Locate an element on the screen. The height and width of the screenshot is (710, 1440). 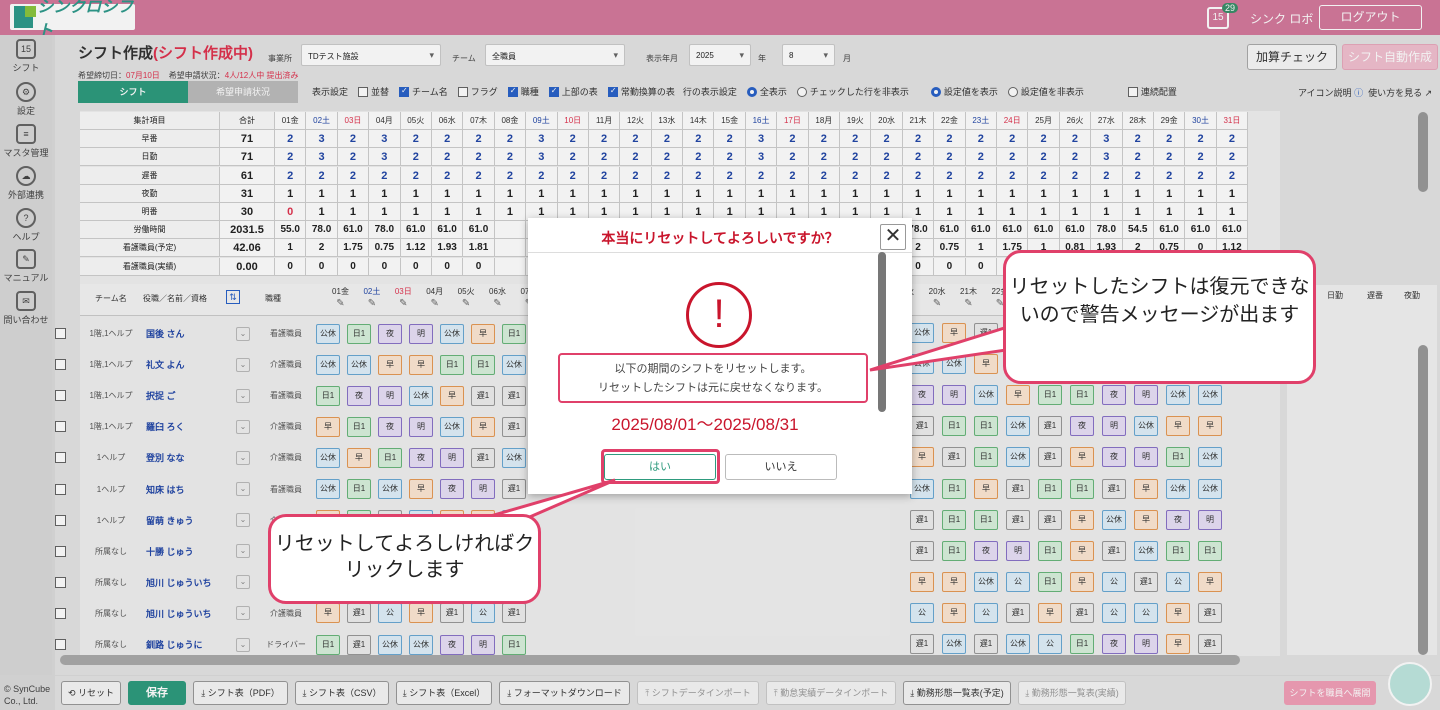
staff-name: 礼文 よん is located at coordinates (191, 364).